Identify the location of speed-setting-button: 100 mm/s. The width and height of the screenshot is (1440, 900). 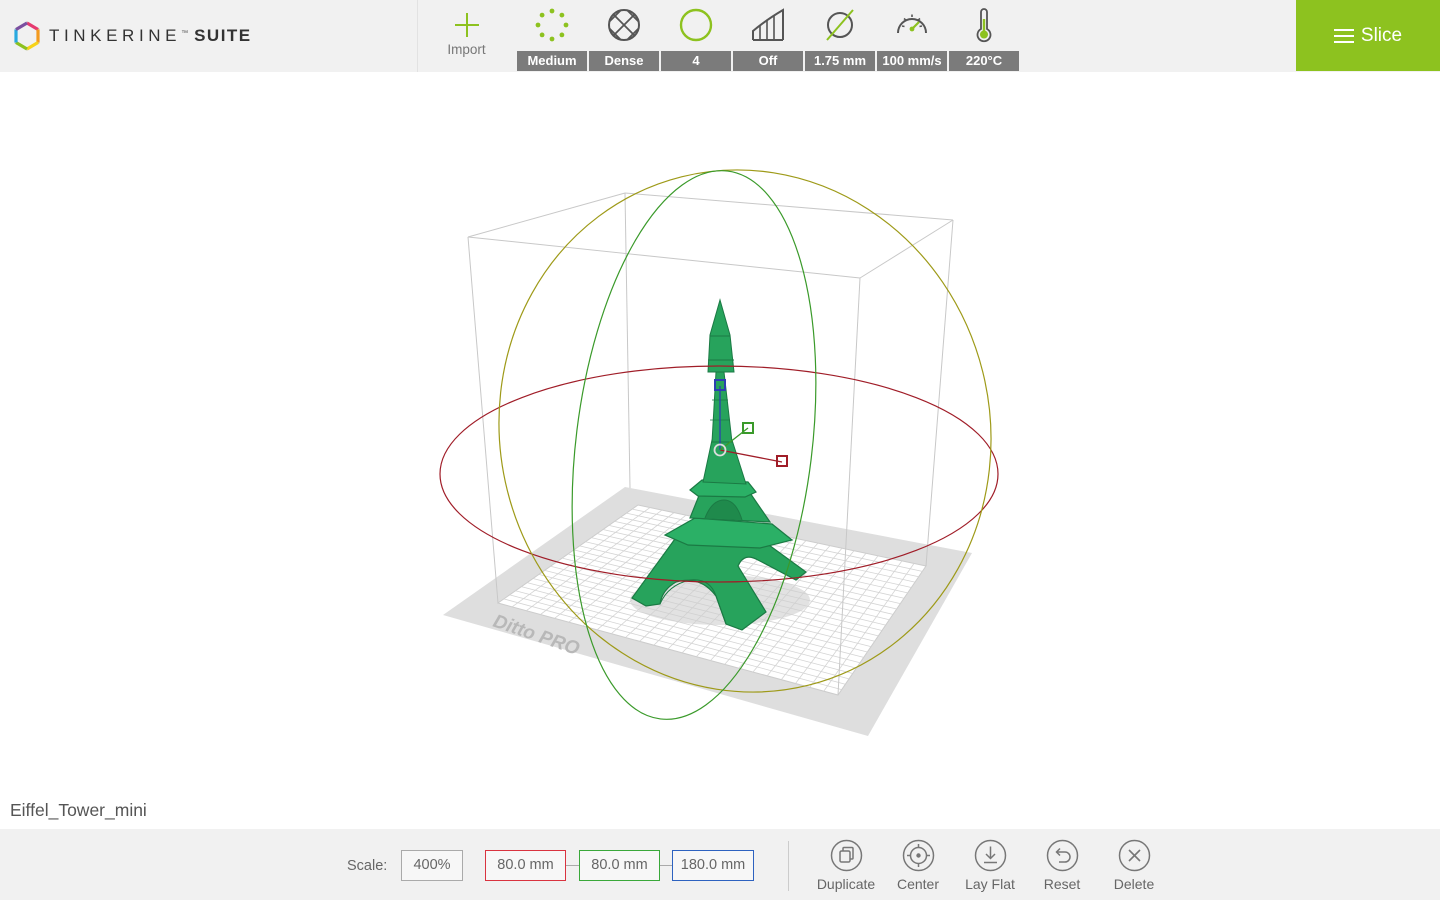
(912, 36).